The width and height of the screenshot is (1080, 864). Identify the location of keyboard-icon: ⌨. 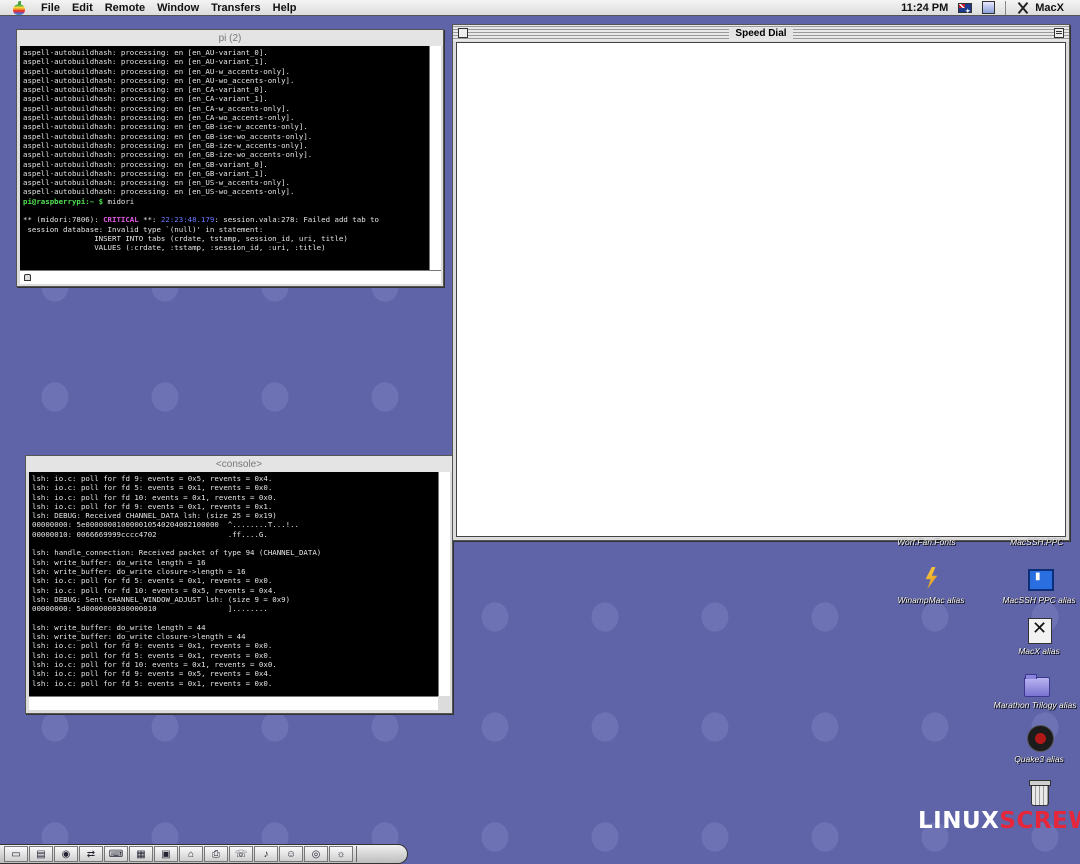
(116, 854).